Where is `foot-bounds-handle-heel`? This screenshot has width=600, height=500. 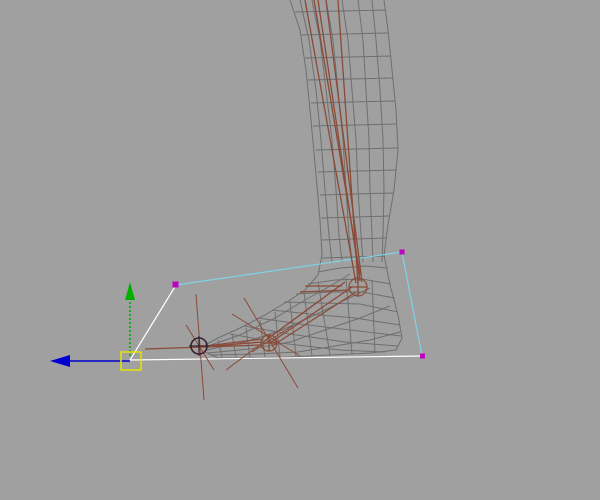 foot-bounds-handle-heel is located at coordinates (422, 356).